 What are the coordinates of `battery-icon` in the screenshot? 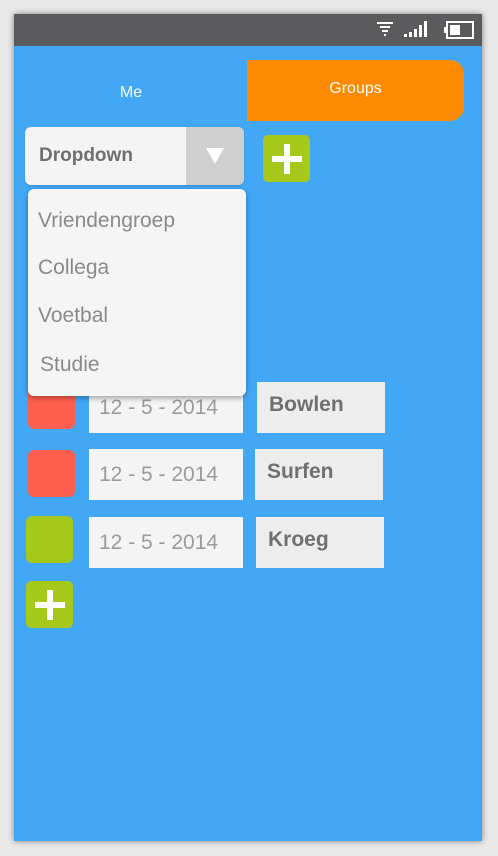 It's located at (459, 32).